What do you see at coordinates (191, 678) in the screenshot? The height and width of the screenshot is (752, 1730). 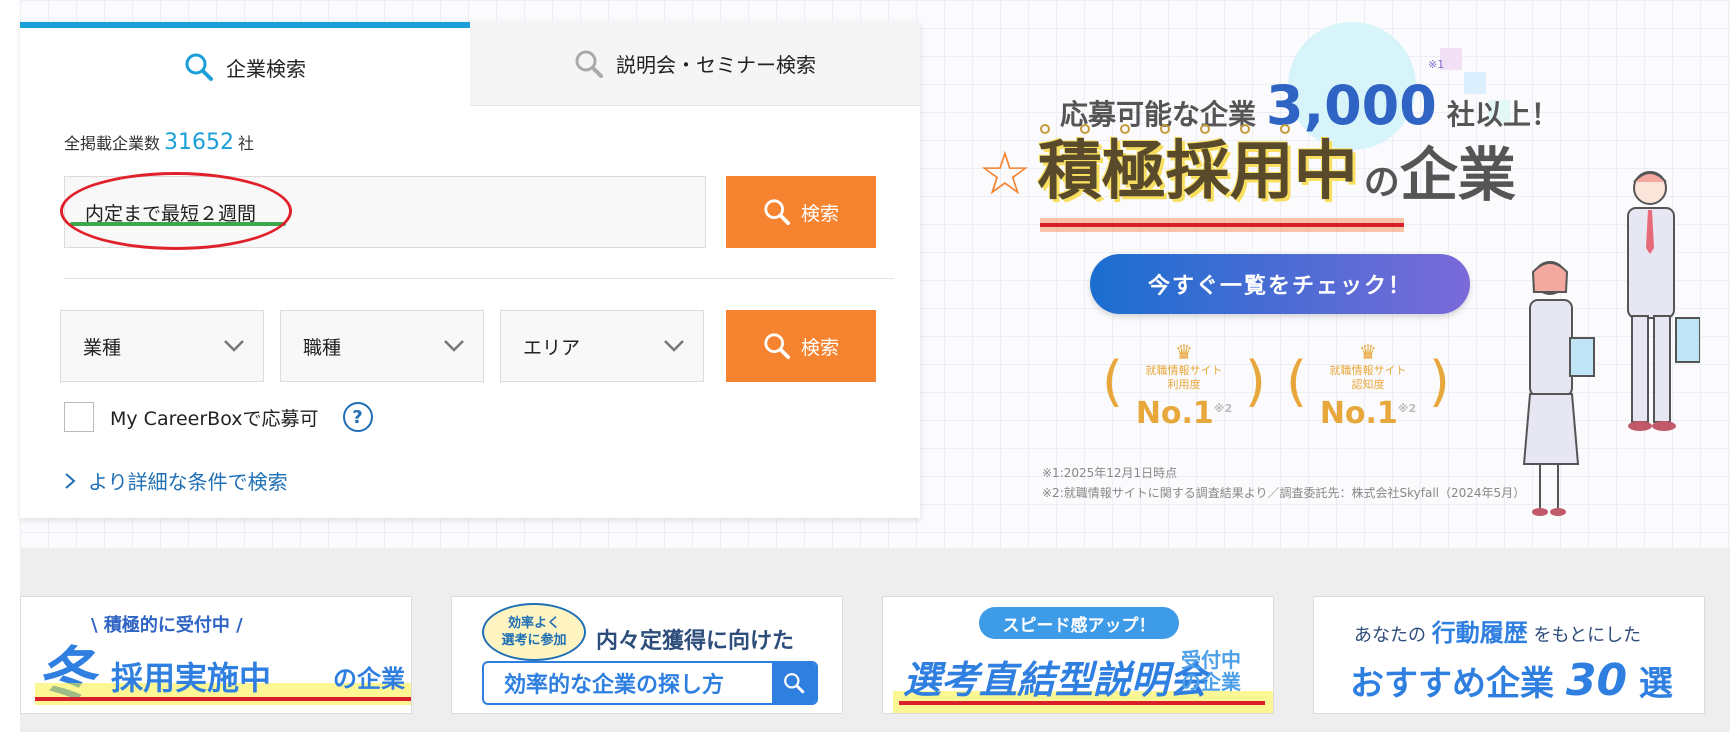 I see `banner-title: 採用実施中` at bounding box center [191, 678].